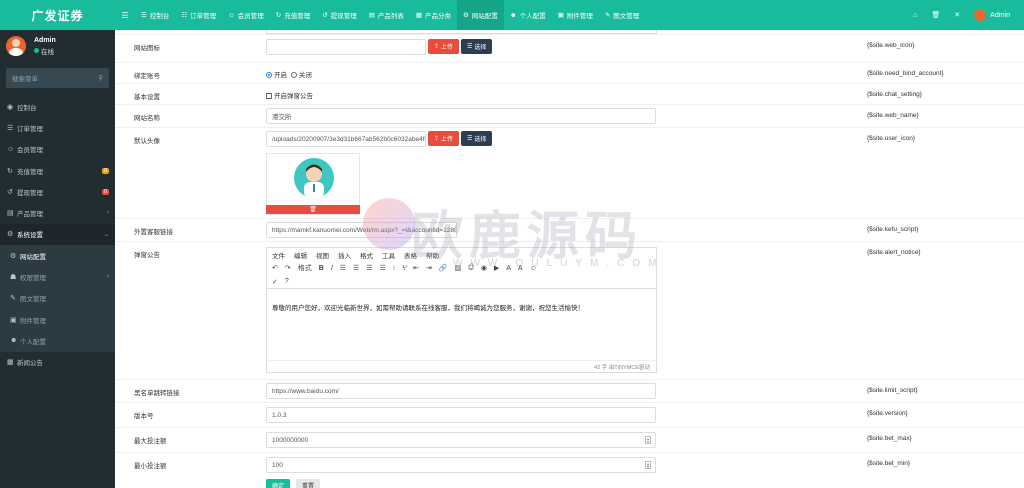 This screenshot has height=488, width=1024. What do you see at coordinates (45, 40) in the screenshot?
I see `user-name: Admin` at bounding box center [45, 40].